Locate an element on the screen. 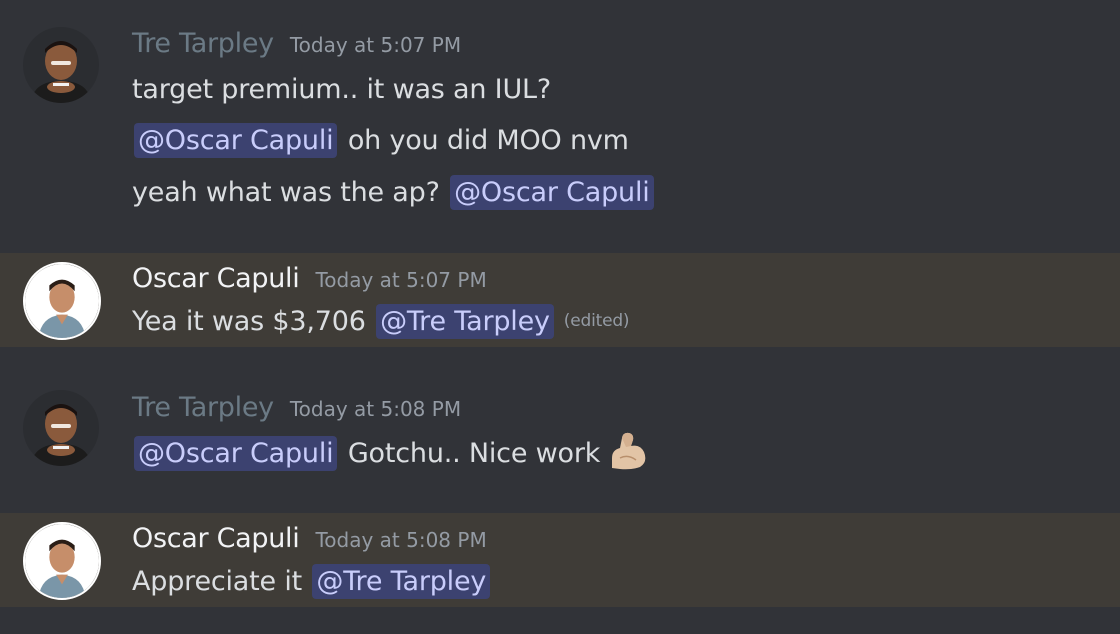  message-text: @Oscar Capuli oh you did MOO nvm is located at coordinates (380, 140).